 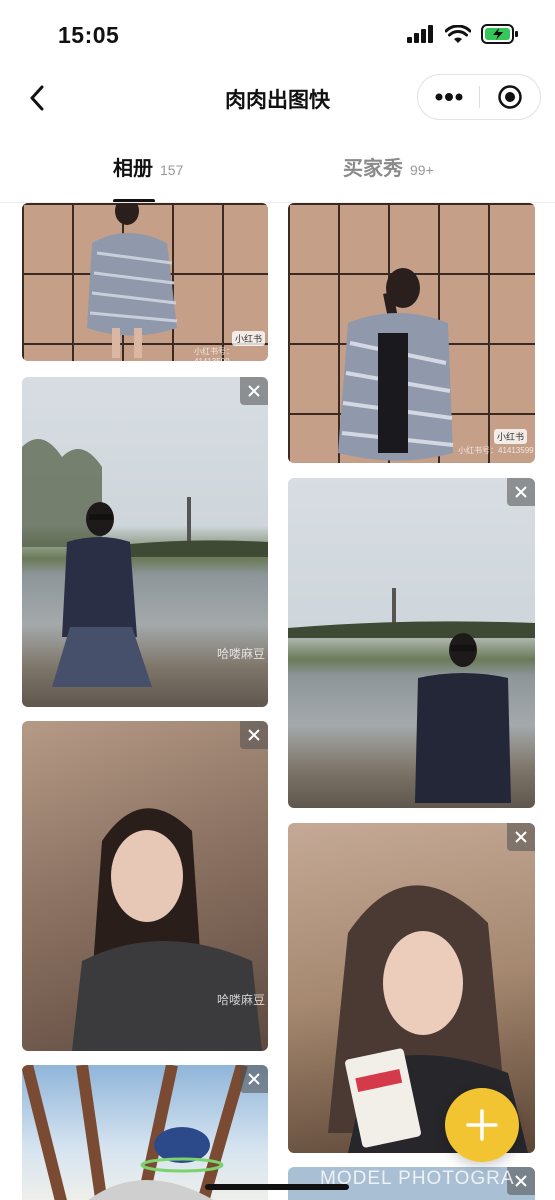 I want to click on more-dots-icon, so click(x=448, y=97).